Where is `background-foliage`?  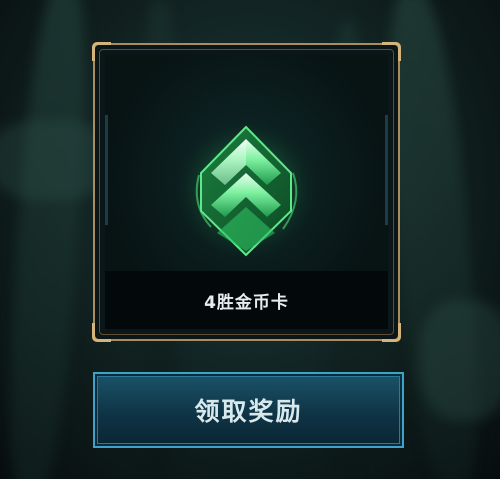 background-foliage is located at coordinates (460, 360).